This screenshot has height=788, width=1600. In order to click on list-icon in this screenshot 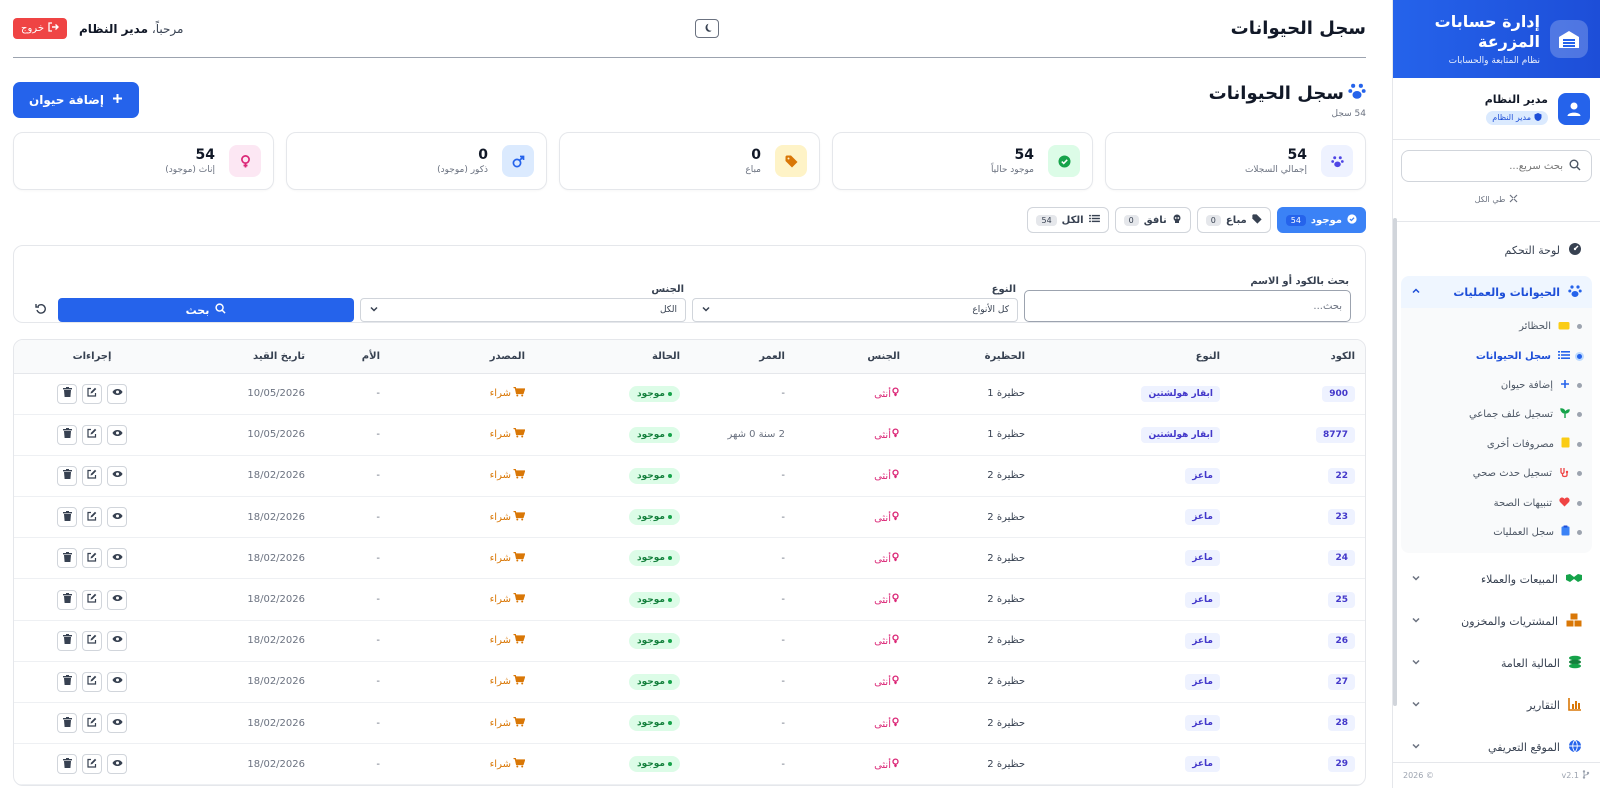, I will do `click(1564, 356)`.